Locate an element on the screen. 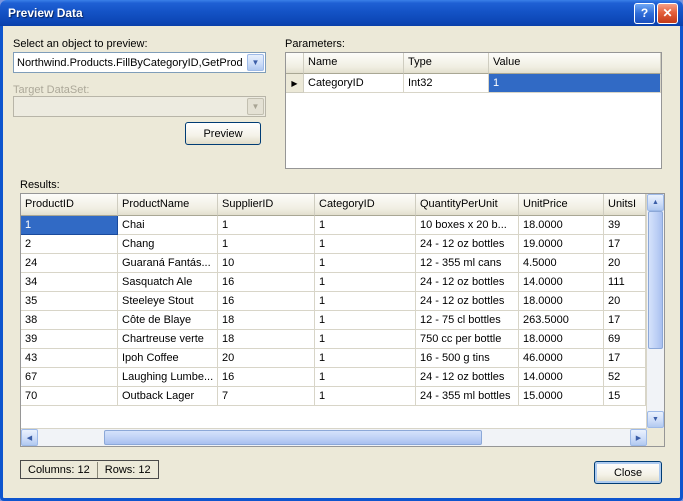  parameters-column-header: Value is located at coordinates (575, 63).